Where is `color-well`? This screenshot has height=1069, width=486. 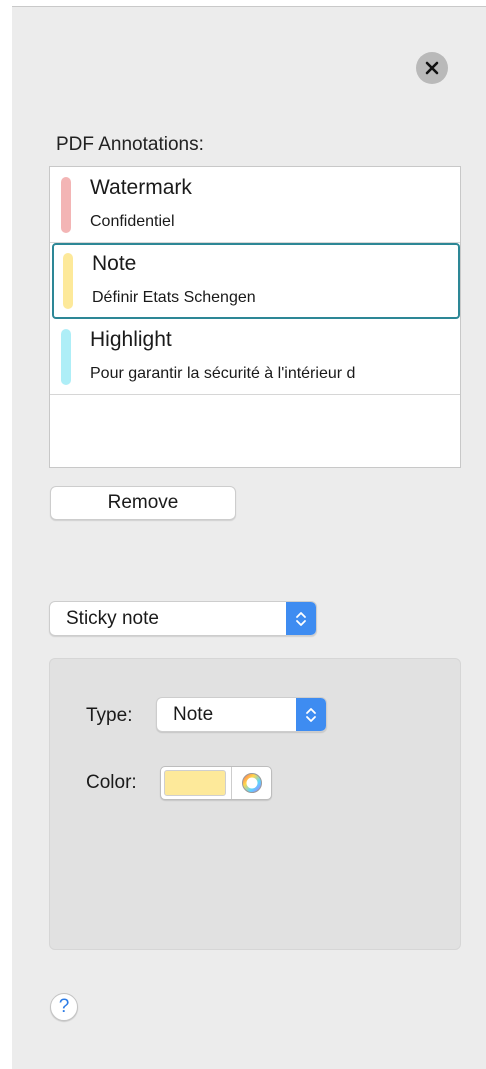
color-well is located at coordinates (216, 783).